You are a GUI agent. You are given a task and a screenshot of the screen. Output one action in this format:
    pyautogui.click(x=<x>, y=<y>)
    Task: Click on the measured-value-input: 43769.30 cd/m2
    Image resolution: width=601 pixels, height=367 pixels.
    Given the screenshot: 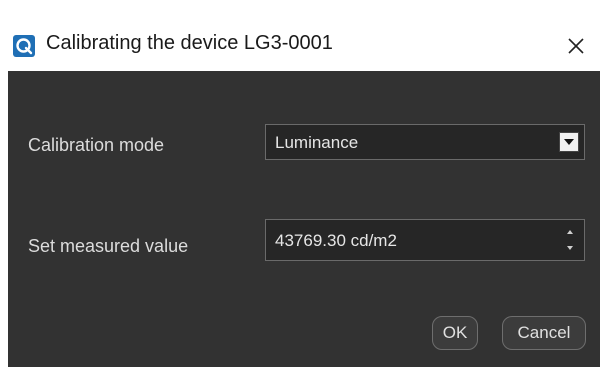 What is the action you would take?
    pyautogui.click(x=336, y=241)
    